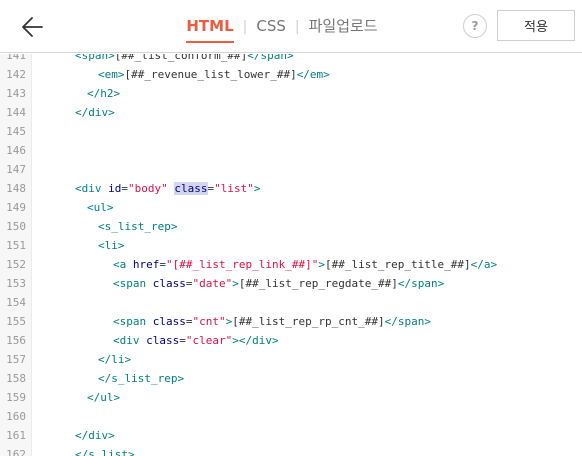  I want to click on code-line: 154, so click(291, 302).